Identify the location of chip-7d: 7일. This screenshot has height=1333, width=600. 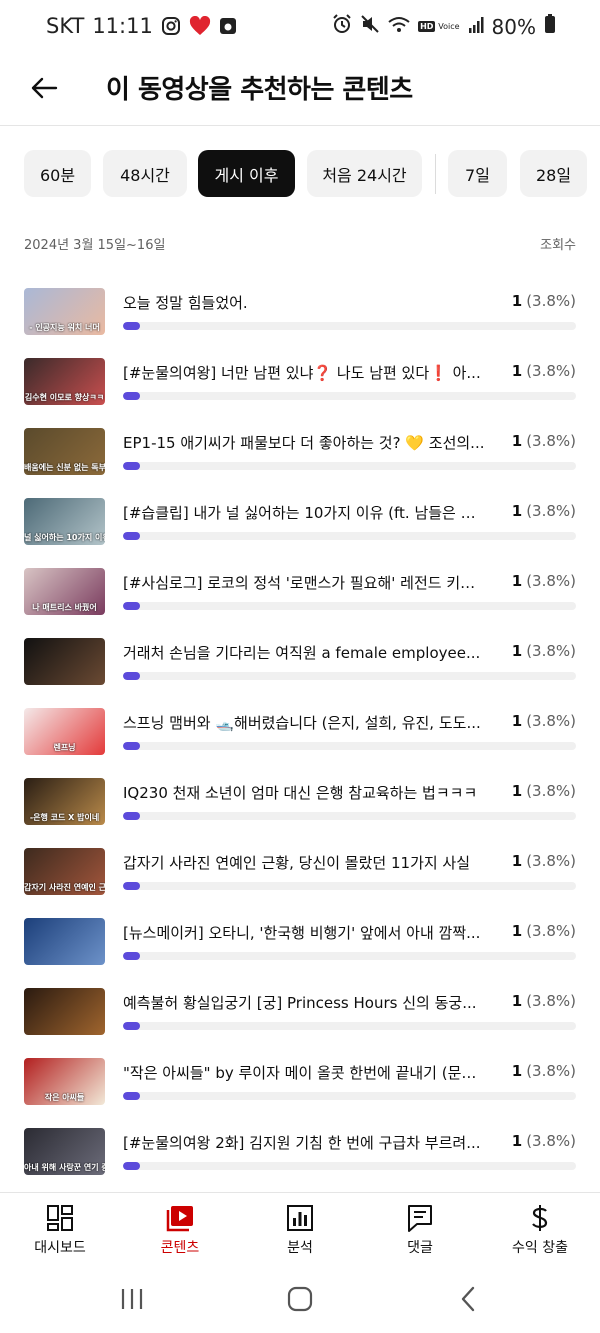
(477, 173).